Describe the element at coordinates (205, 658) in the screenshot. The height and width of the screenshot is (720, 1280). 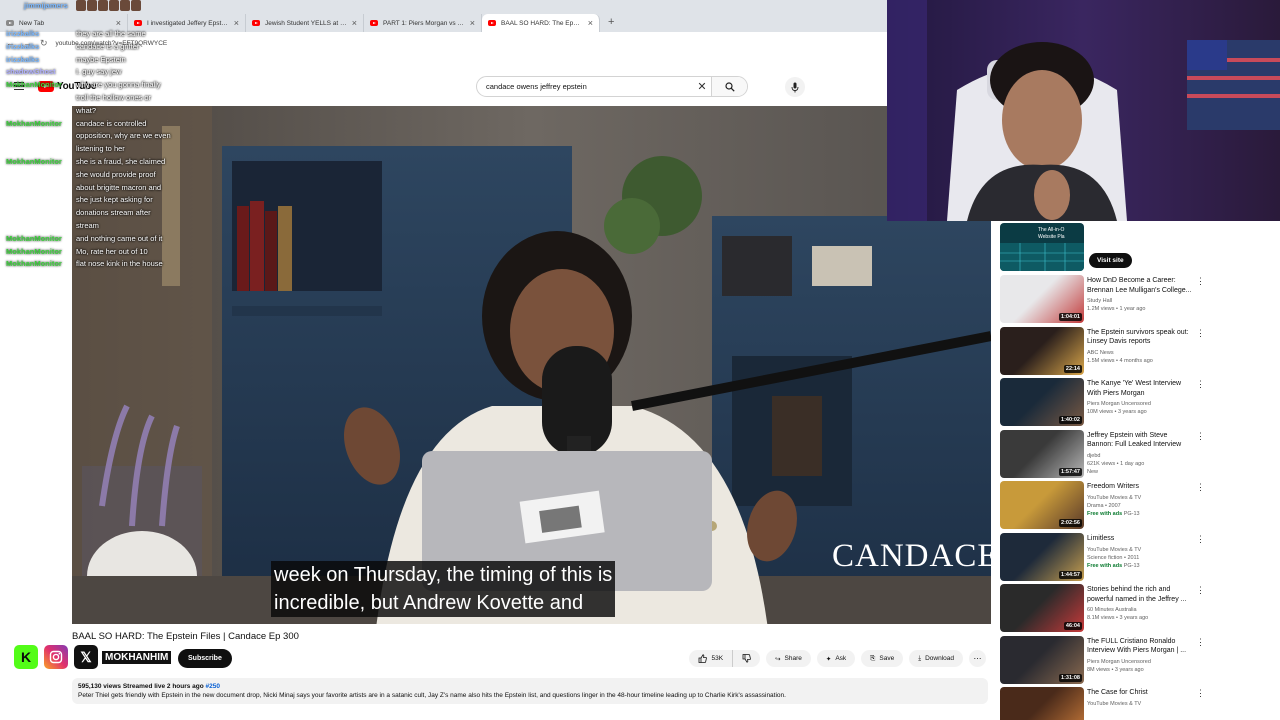
I see `subscribe-button: Subscribe` at that location.